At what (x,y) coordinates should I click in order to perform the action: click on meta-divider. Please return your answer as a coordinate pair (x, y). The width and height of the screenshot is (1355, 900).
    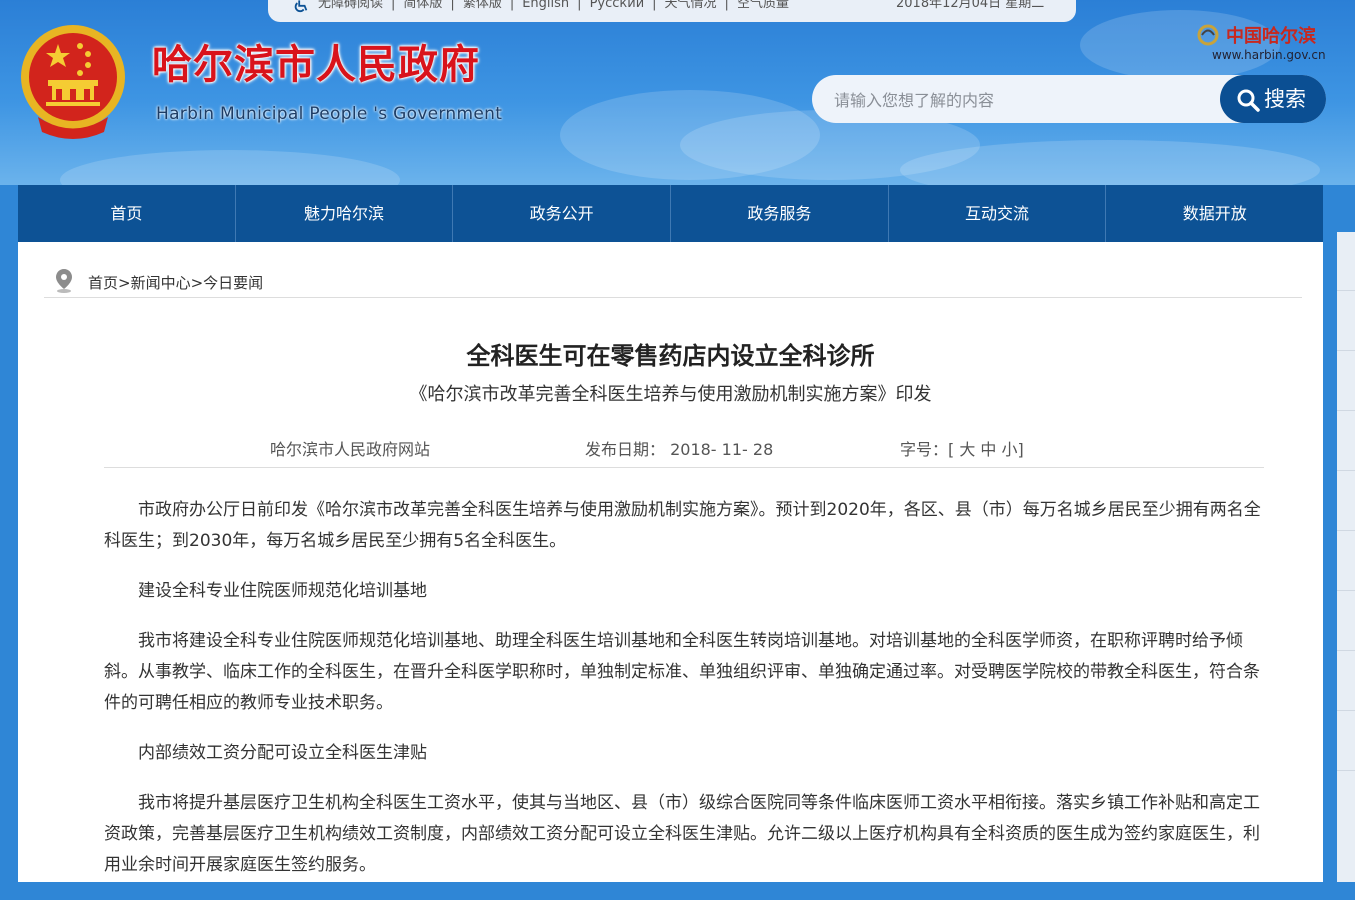
    Looking at the image, I should click on (684, 467).